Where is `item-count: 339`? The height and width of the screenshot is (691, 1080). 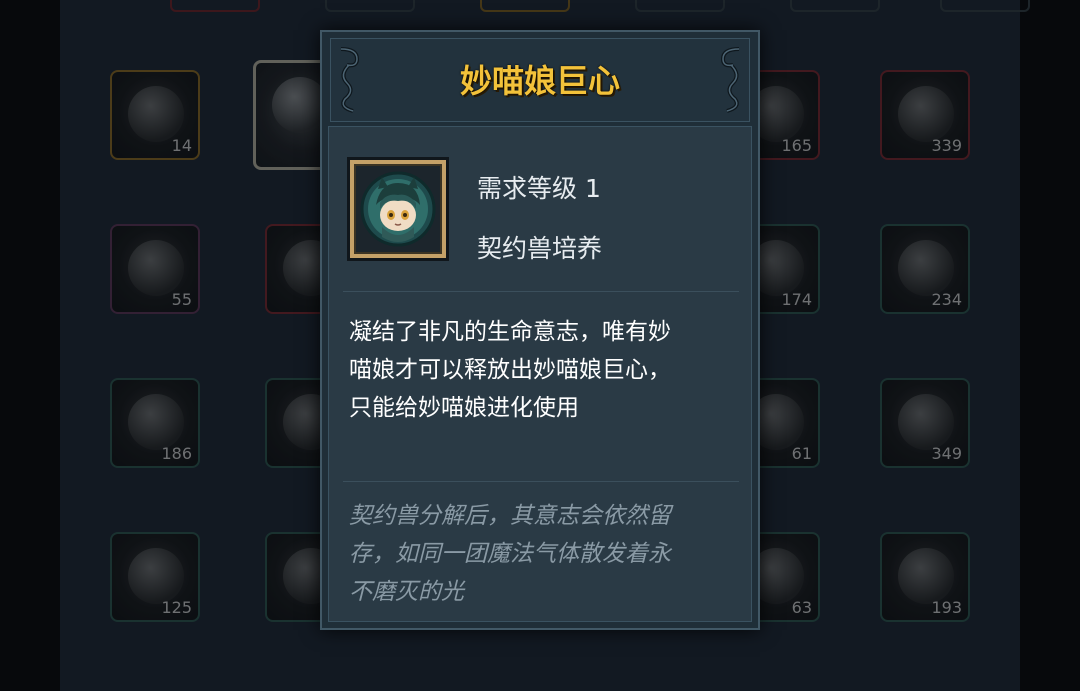
item-count: 339 is located at coordinates (946, 145).